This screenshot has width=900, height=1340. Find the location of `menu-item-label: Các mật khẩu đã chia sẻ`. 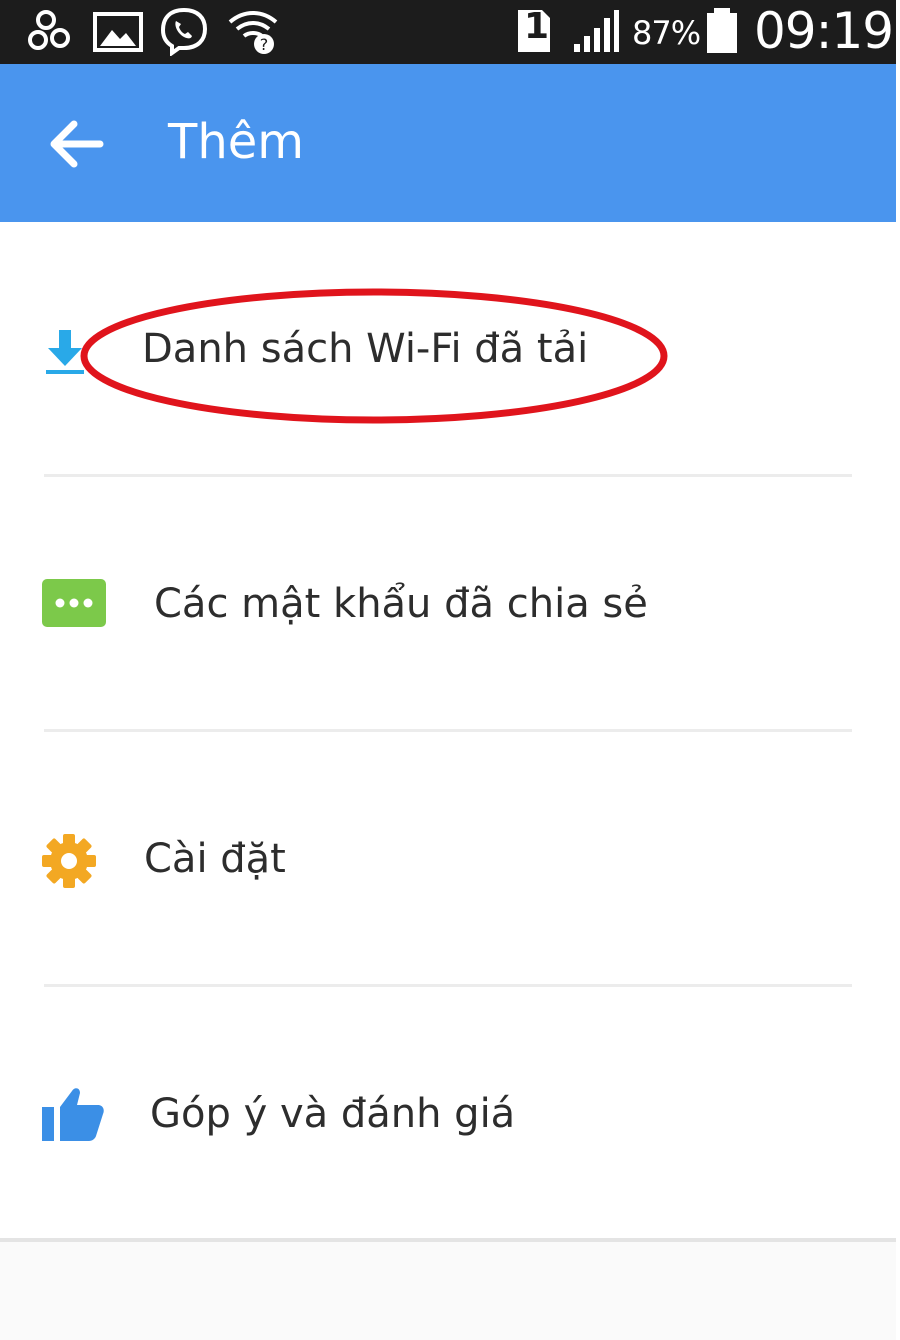

menu-item-label: Các mật khẩu đã chia sẻ is located at coordinates (401, 604).